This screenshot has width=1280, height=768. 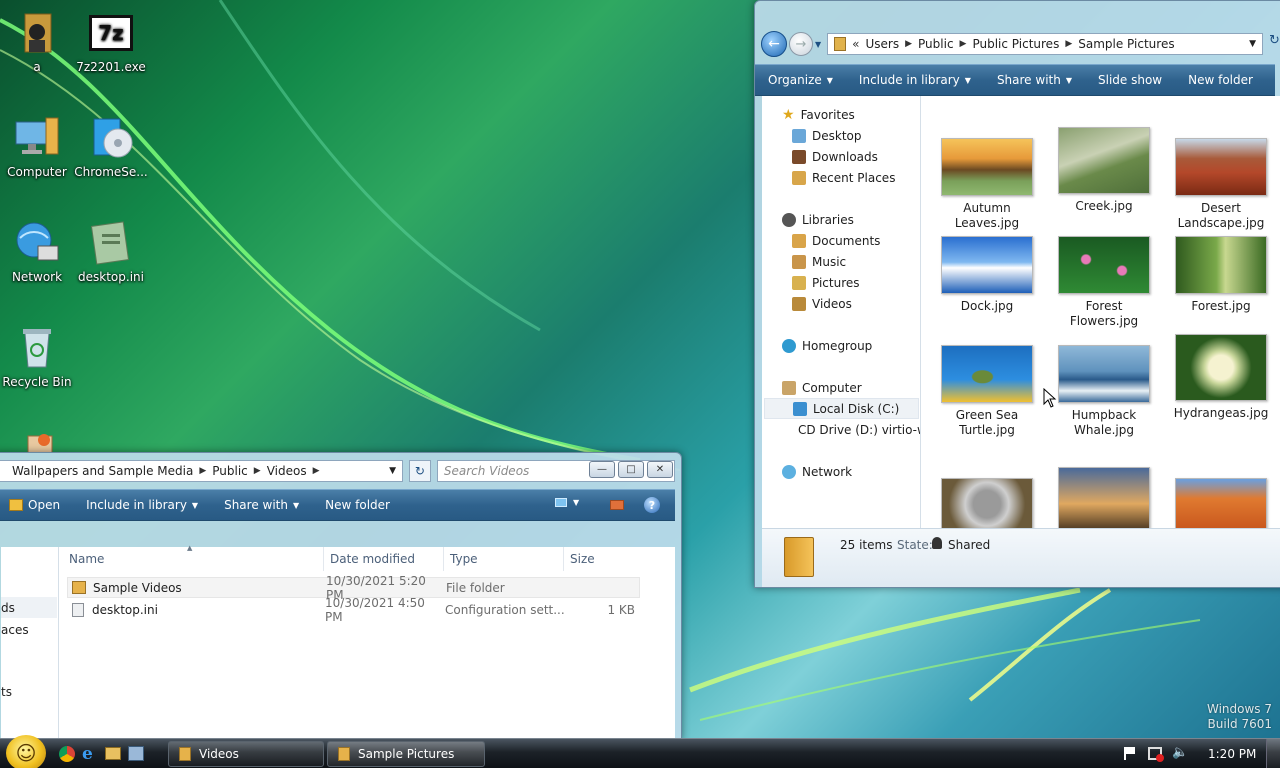 I want to click on back-button: ←, so click(x=774, y=44).